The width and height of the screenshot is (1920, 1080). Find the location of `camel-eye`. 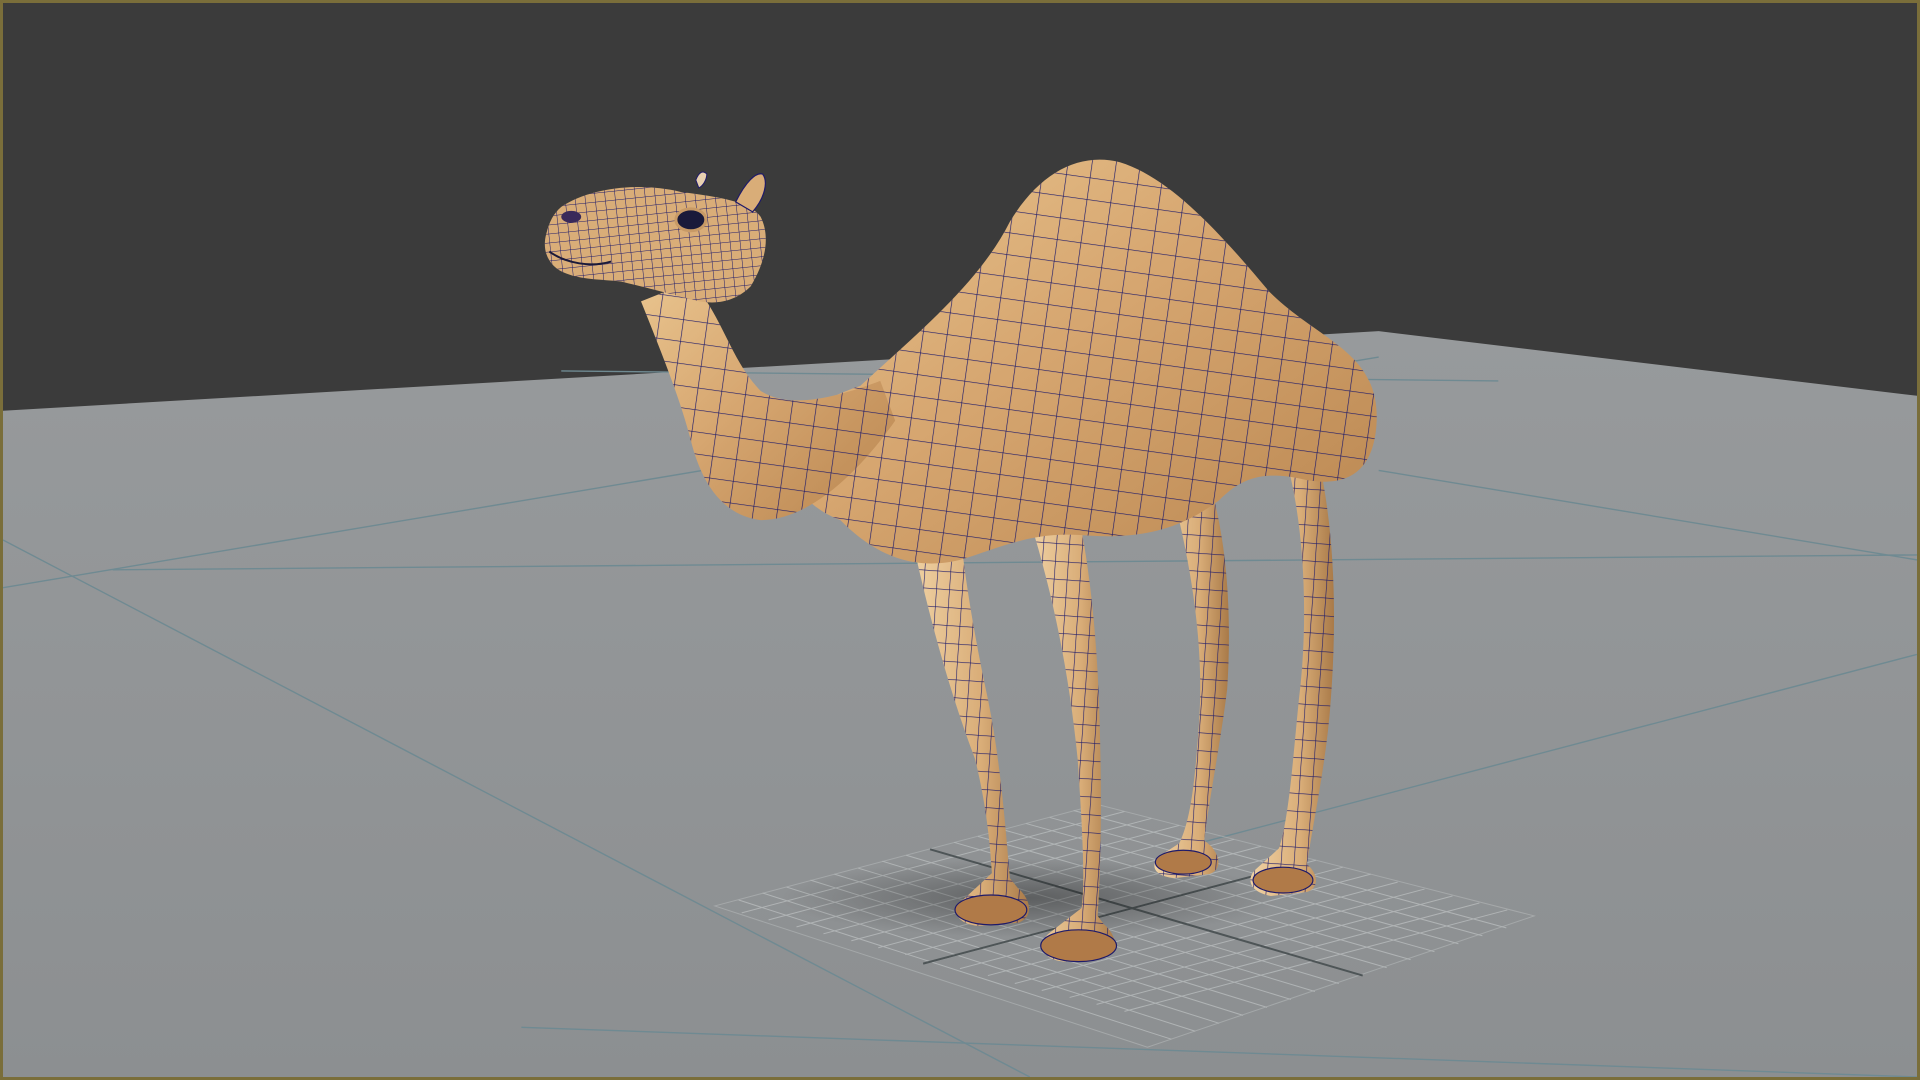

camel-eye is located at coordinates (691, 220).